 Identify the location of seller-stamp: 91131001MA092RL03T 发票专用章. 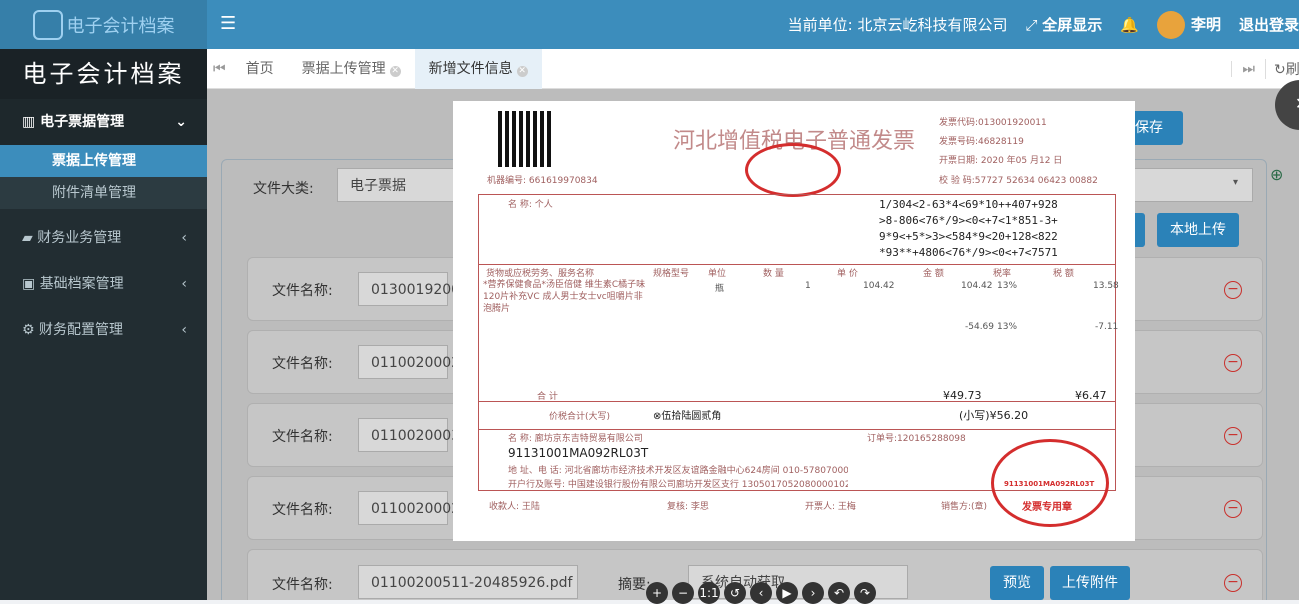
(1050, 483).